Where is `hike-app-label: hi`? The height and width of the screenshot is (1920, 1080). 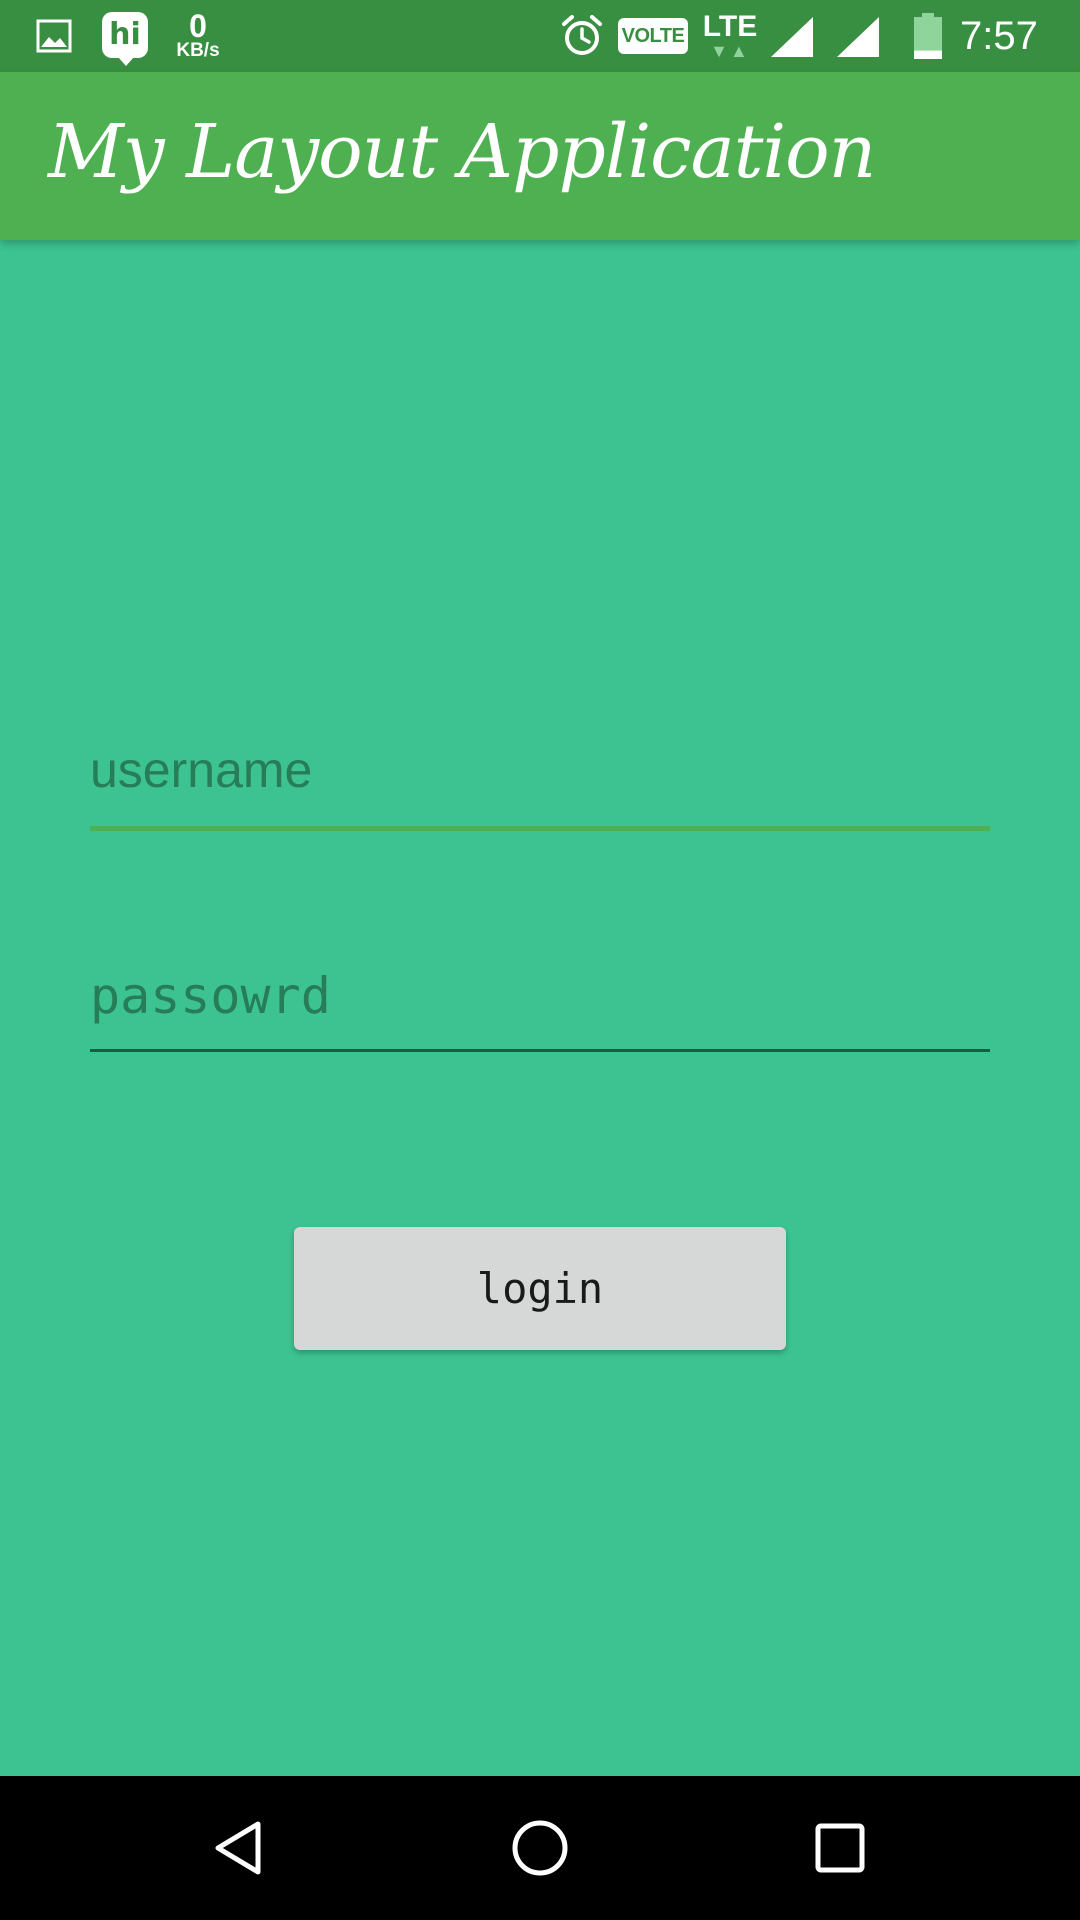 hike-app-label: hi is located at coordinates (125, 34).